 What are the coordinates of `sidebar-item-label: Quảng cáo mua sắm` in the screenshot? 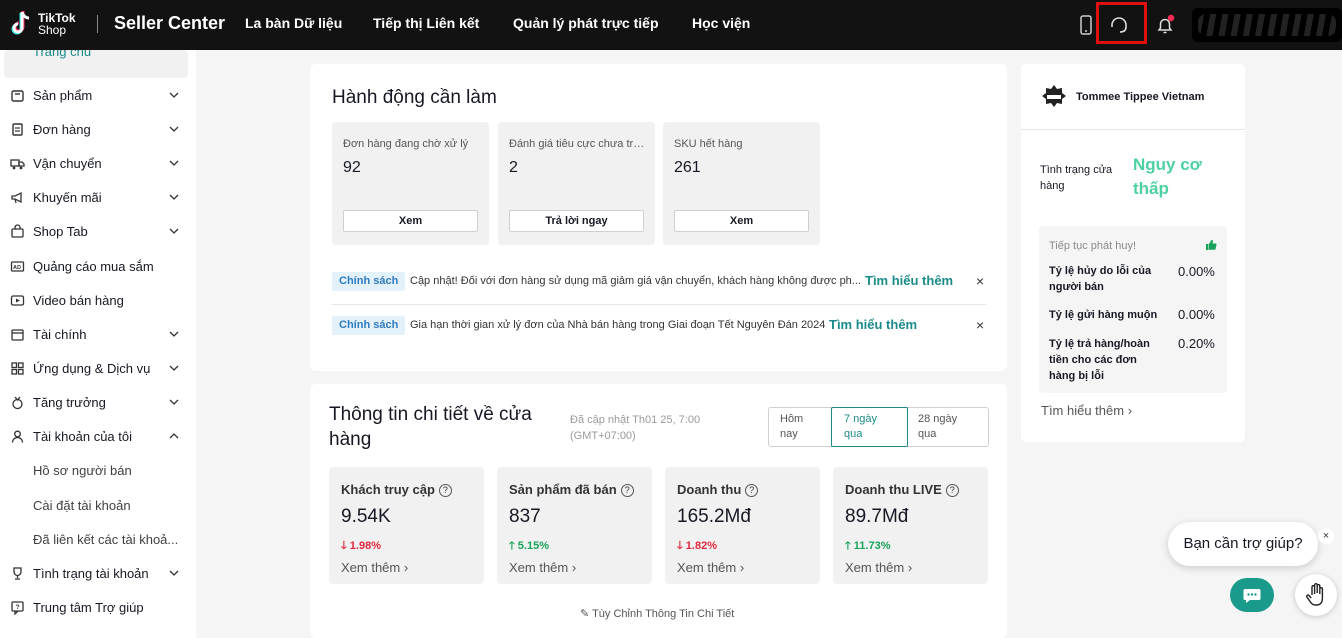 It's located at (93, 266).